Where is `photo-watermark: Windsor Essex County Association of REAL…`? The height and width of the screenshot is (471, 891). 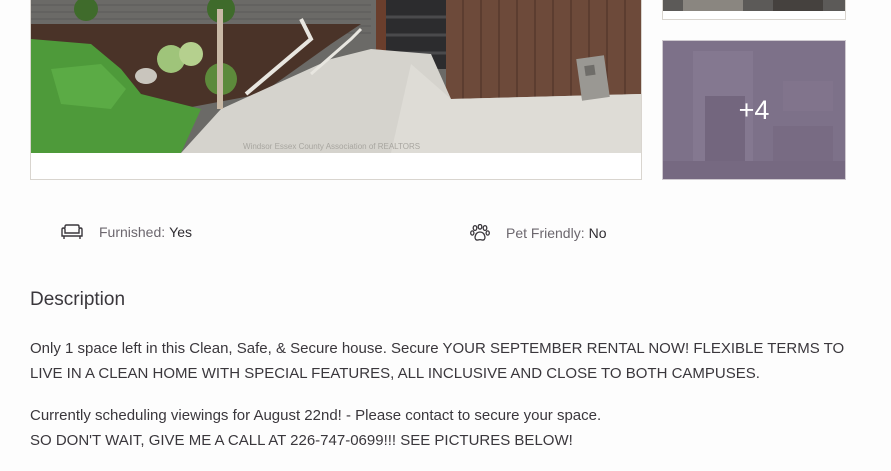 photo-watermark: Windsor Essex County Association of REAL… is located at coordinates (331, 146).